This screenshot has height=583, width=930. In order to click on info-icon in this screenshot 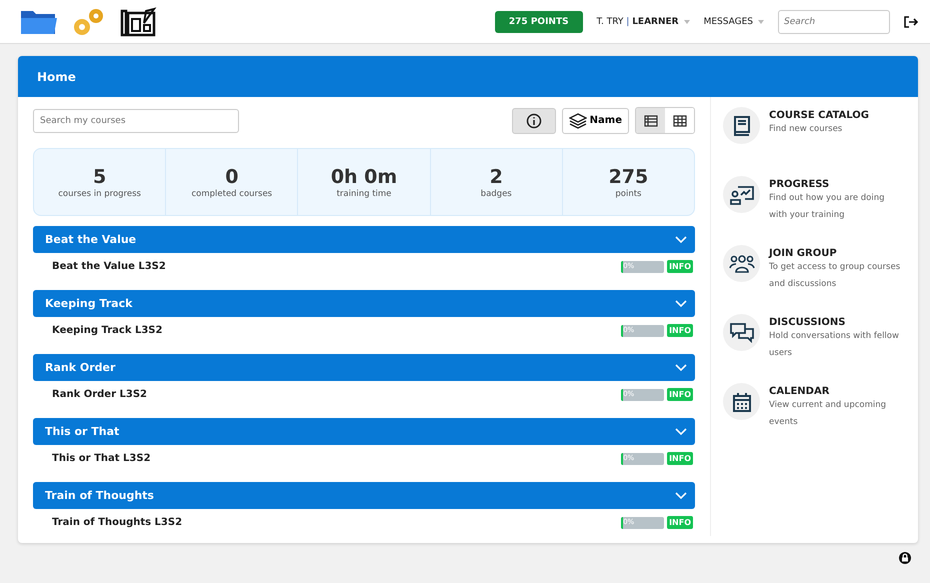, I will do `click(534, 120)`.